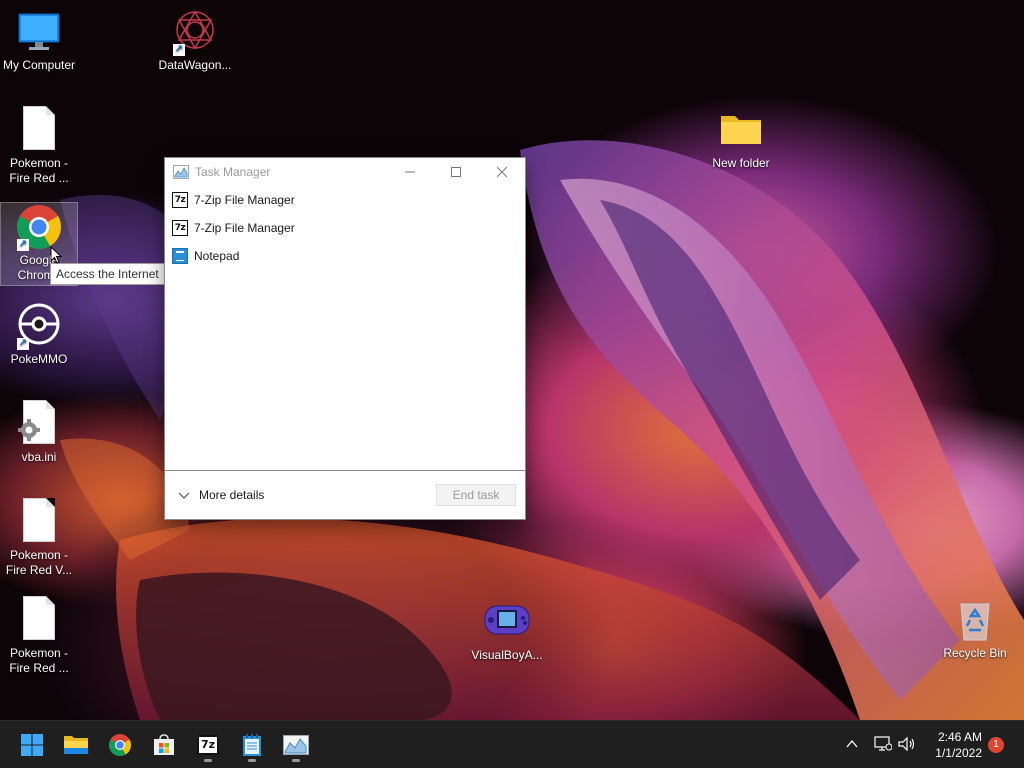 The image size is (1024, 768). Describe the element at coordinates (959, 737) in the screenshot. I see `clock-time: 2:46 AM` at that location.